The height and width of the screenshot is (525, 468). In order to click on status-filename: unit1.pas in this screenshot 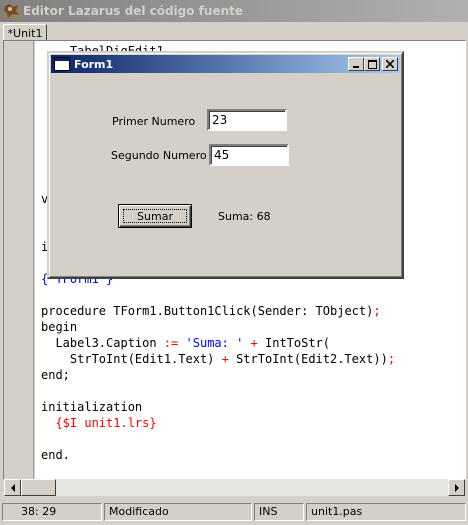, I will do `click(386, 512)`.